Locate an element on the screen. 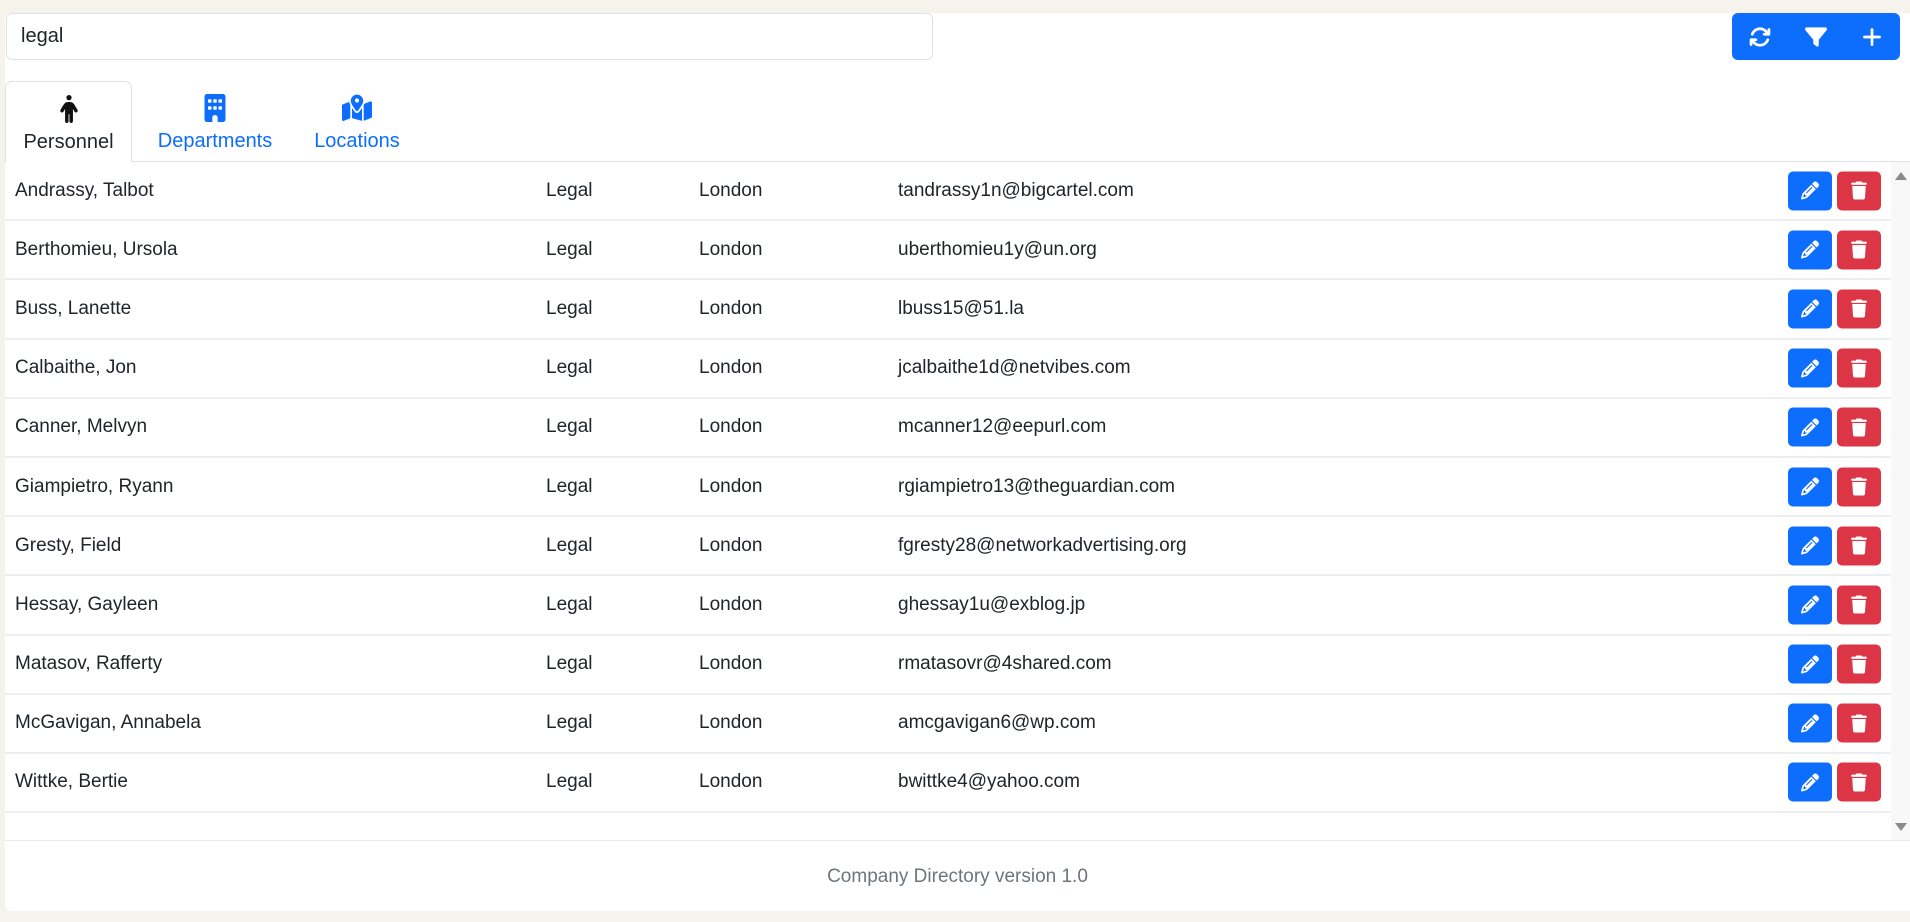  cell-name: Canner, Melvyn is located at coordinates (81, 427).